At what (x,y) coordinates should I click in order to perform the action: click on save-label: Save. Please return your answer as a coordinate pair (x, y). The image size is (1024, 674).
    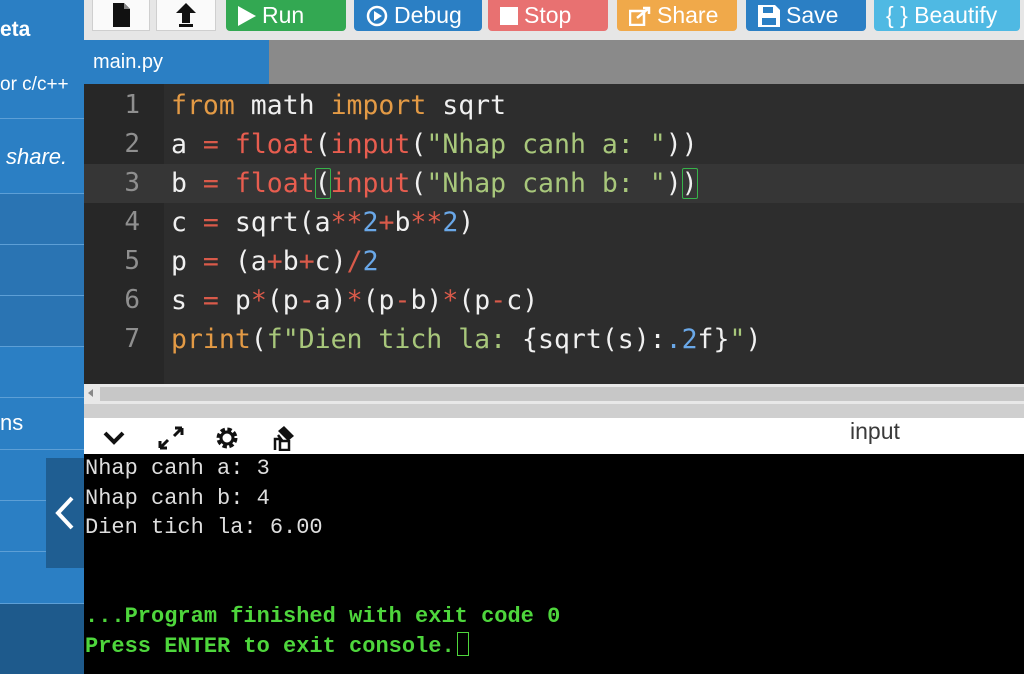
    Looking at the image, I should click on (812, 15).